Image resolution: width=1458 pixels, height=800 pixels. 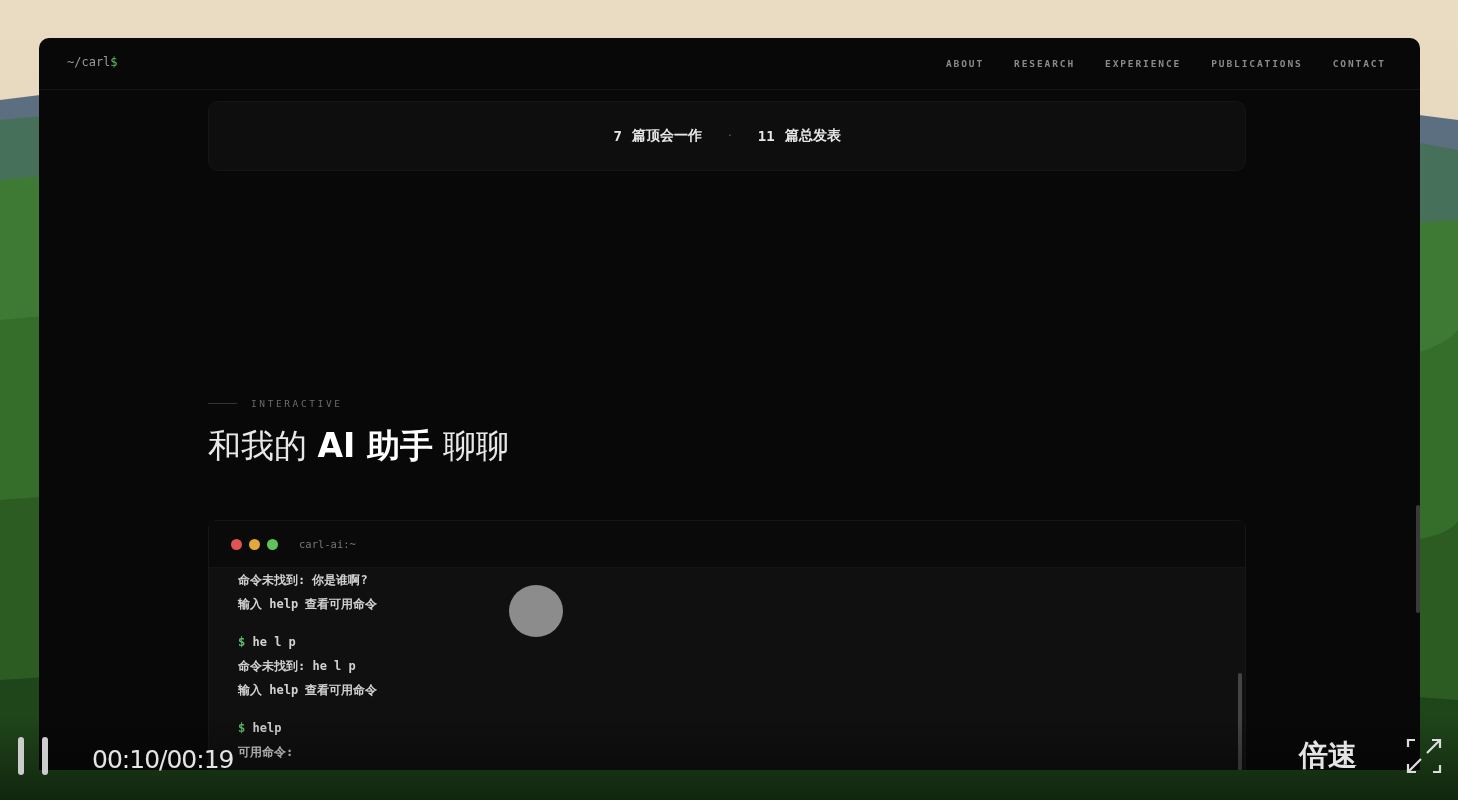 What do you see at coordinates (297, 666) in the screenshot?
I see `terminal-output: 命令未找到: he l p` at bounding box center [297, 666].